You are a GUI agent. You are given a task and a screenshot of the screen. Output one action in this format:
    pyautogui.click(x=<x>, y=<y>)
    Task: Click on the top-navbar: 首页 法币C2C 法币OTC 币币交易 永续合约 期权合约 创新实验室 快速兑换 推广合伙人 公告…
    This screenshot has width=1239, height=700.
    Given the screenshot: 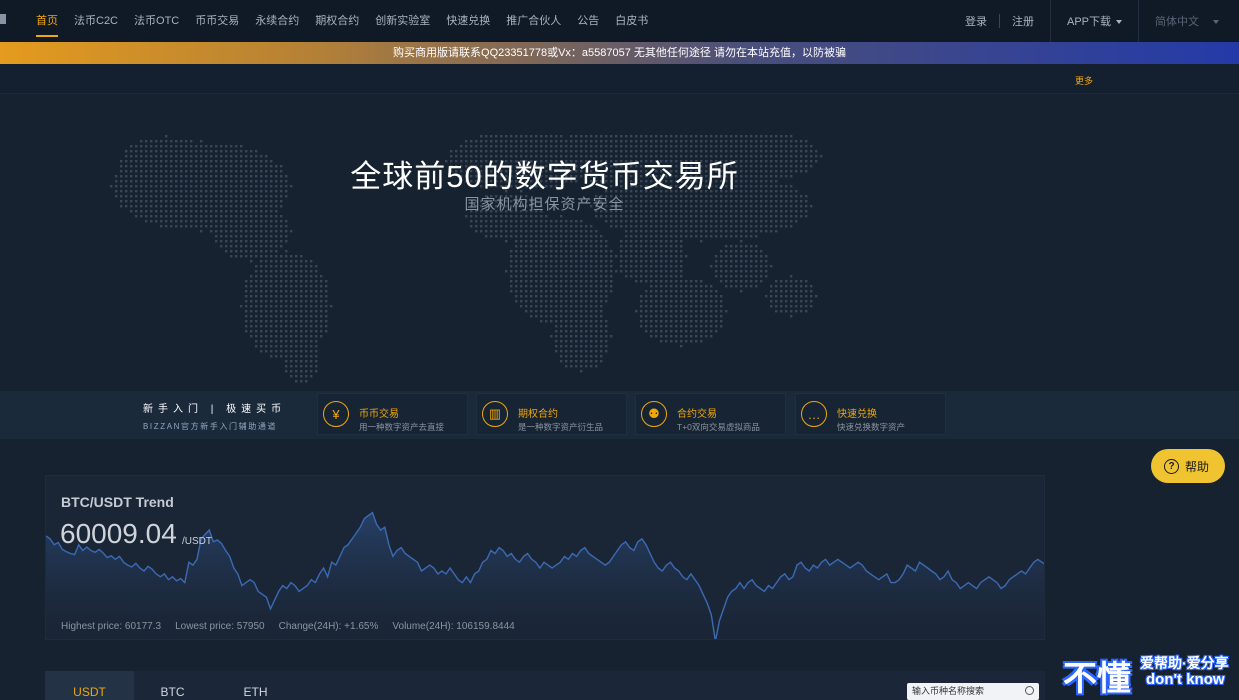 What is the action you would take?
    pyautogui.click(x=619, y=21)
    